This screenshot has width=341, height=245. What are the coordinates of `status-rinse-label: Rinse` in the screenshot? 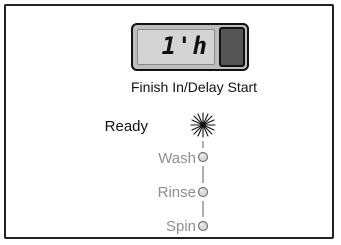 It's located at (176, 192).